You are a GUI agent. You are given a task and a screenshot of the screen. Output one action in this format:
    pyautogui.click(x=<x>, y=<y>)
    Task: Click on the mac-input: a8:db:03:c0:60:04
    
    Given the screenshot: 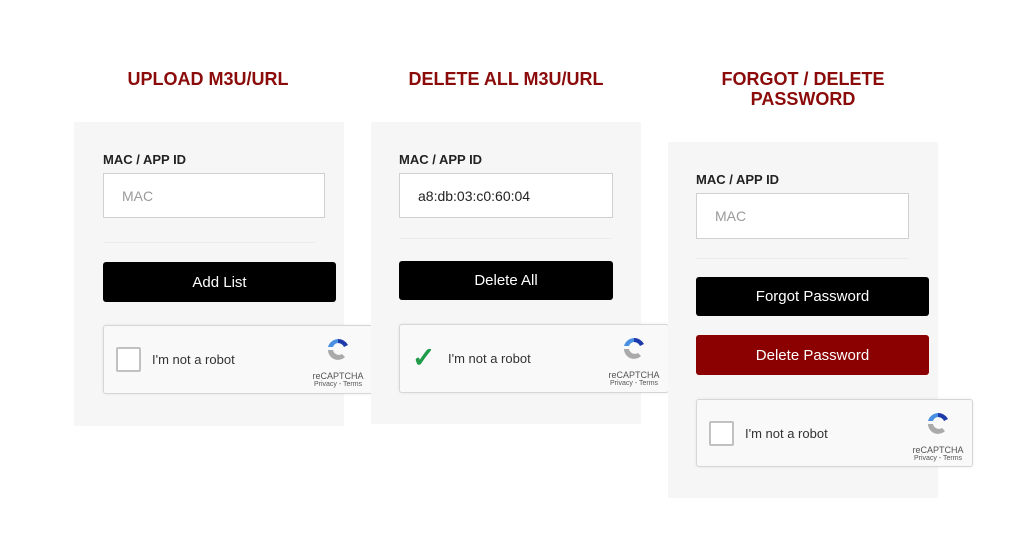 What is the action you would take?
    pyautogui.click(x=506, y=195)
    